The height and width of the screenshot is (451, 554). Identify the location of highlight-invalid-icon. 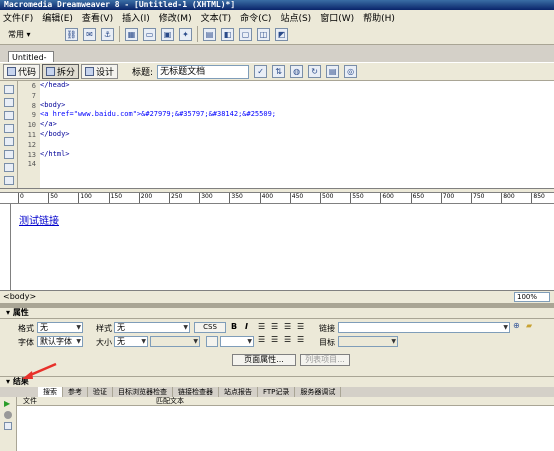
(8, 180).